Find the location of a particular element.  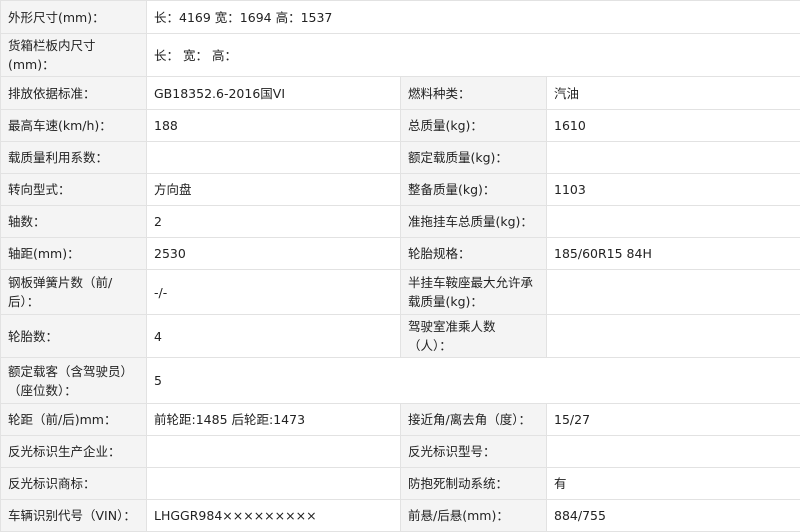

spec-value: 1610 is located at coordinates (673, 126).